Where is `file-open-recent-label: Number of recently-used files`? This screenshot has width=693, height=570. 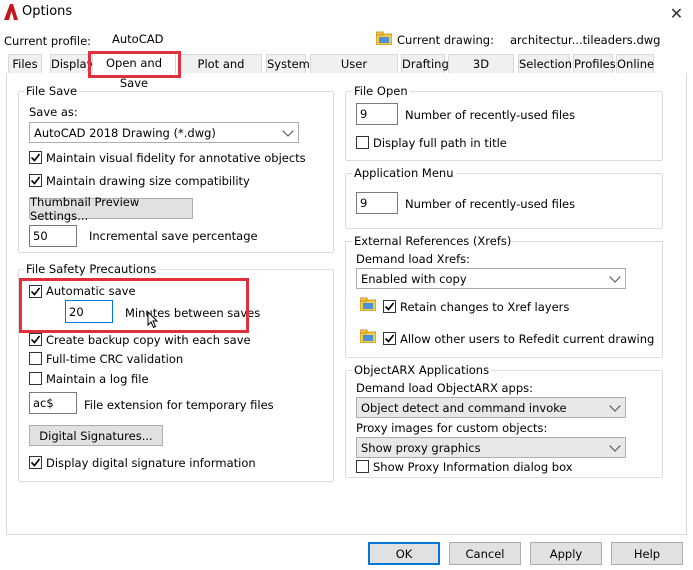
file-open-recent-label: Number of recently-used files is located at coordinates (490, 115).